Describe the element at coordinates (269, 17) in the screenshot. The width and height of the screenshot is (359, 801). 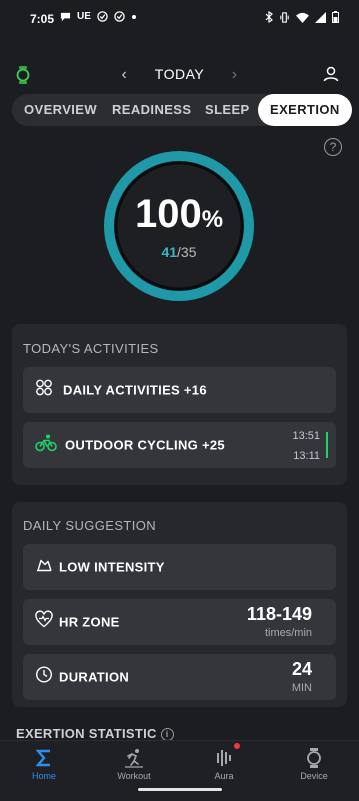
I see `bluetooth-icon` at that location.